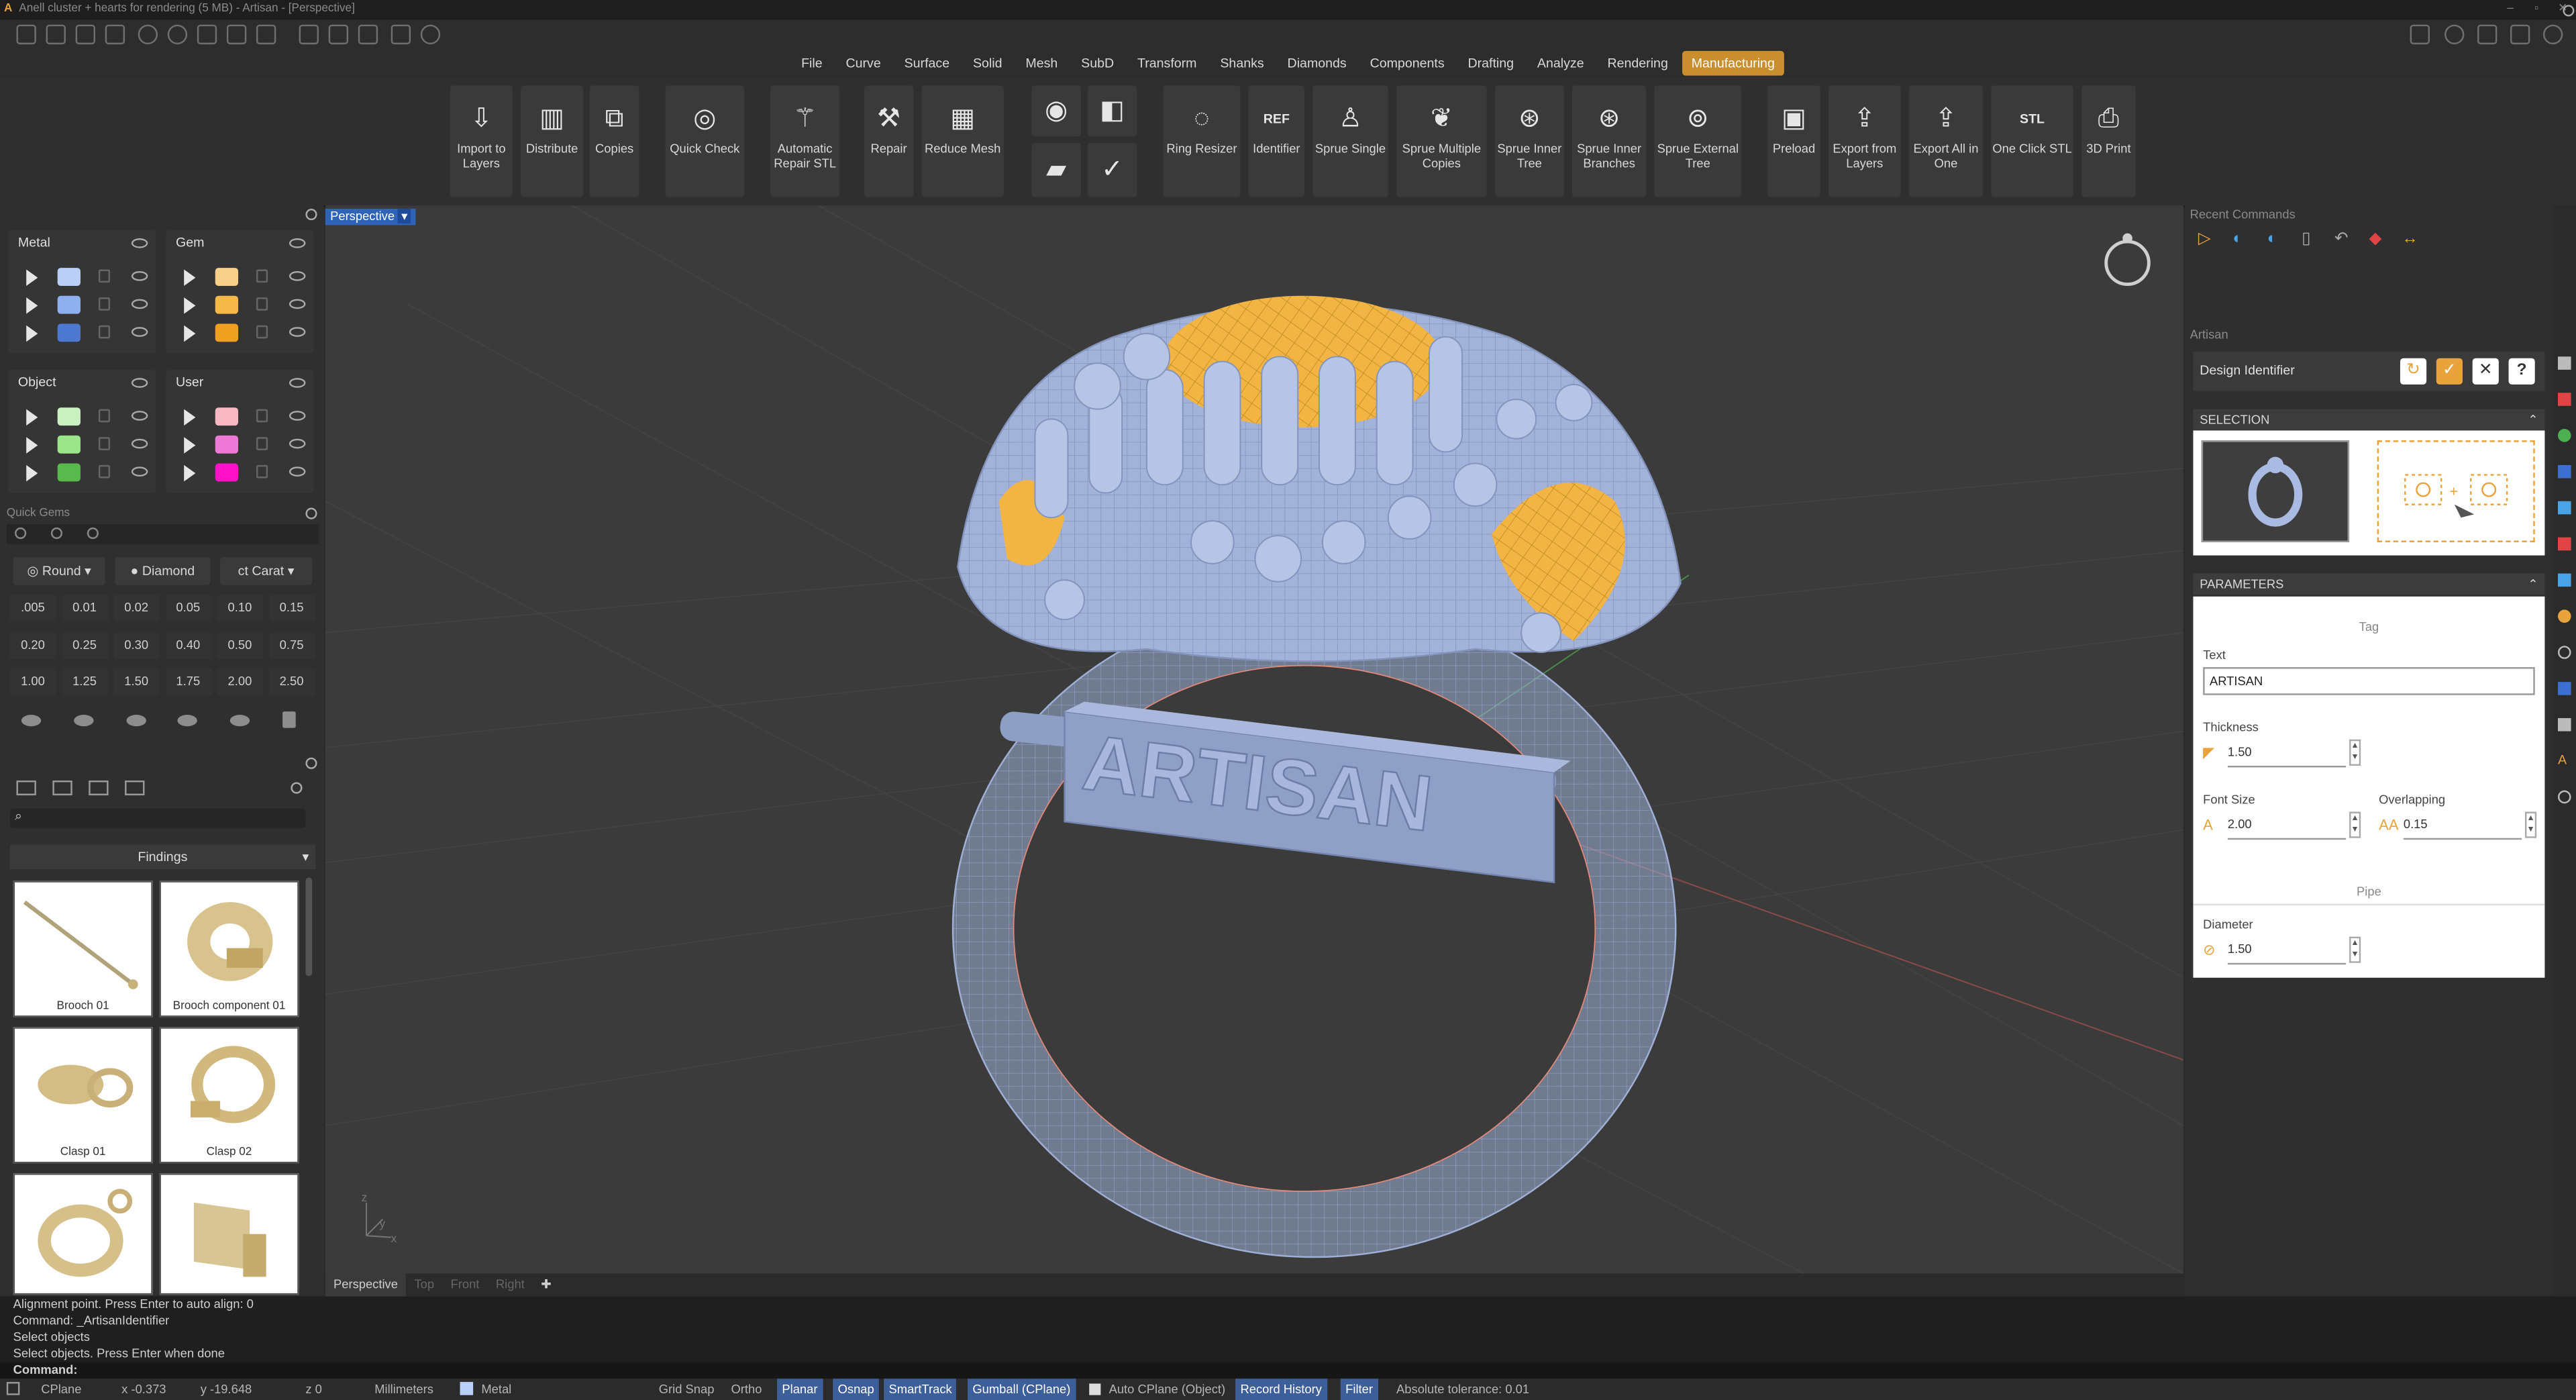 The height and width of the screenshot is (1400, 2576). What do you see at coordinates (863, 63) in the screenshot?
I see `menu-curve: Curve` at bounding box center [863, 63].